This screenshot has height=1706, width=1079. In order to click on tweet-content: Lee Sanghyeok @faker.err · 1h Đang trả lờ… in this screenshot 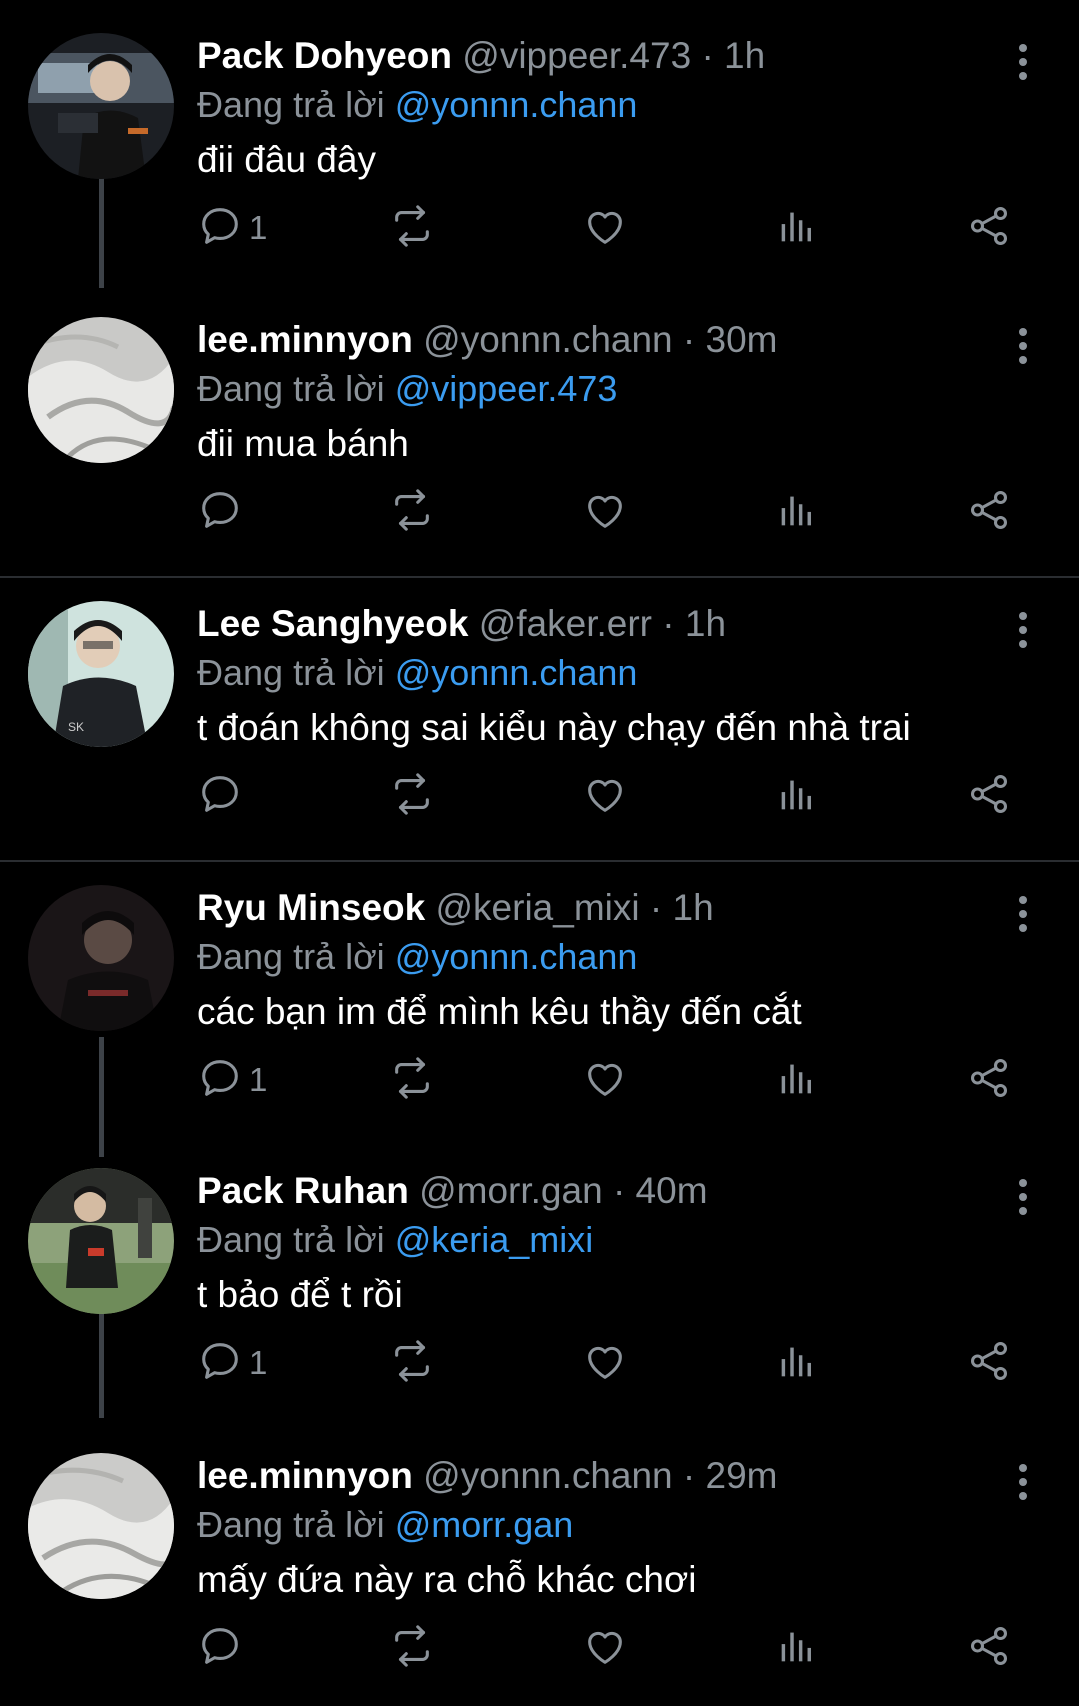, I will do `click(638, 679)`.